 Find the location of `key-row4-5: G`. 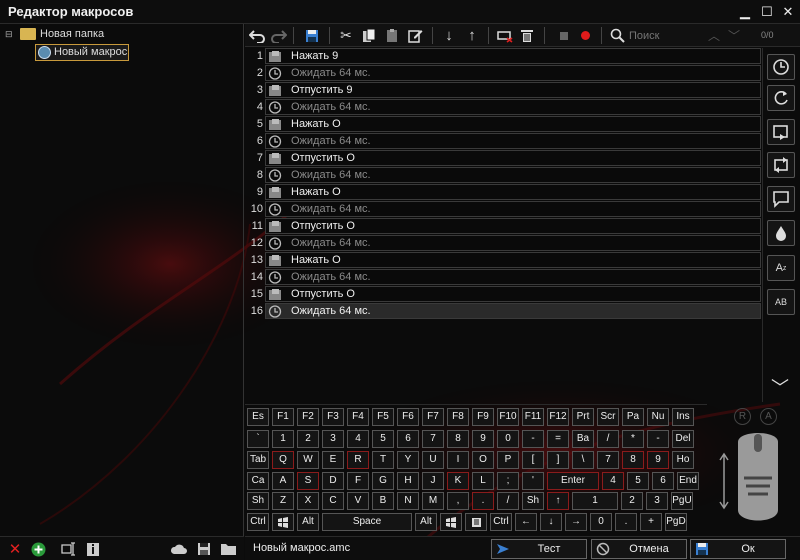

key-row4-5: G is located at coordinates (383, 481).